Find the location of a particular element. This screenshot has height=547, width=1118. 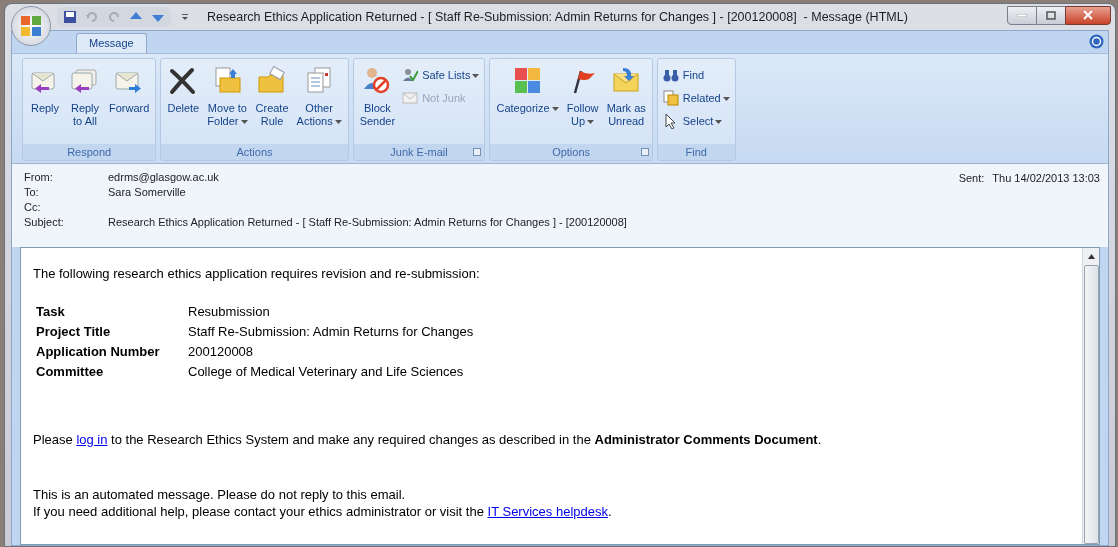

close-icon is located at coordinates (1088, 15).